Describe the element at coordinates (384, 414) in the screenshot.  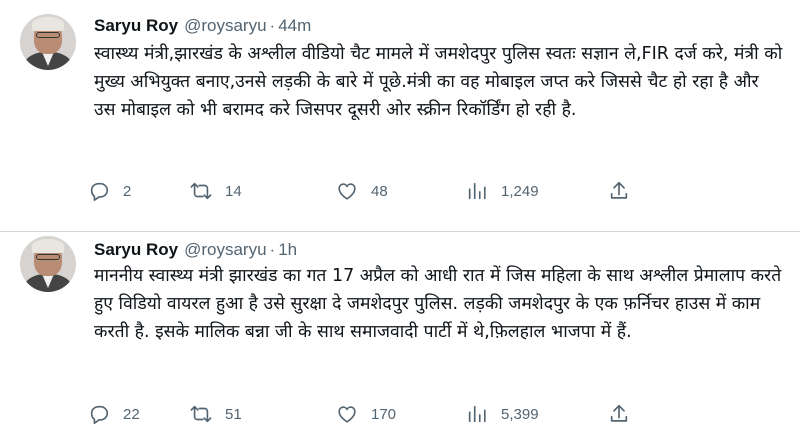
I see `like-count: 170` at that location.